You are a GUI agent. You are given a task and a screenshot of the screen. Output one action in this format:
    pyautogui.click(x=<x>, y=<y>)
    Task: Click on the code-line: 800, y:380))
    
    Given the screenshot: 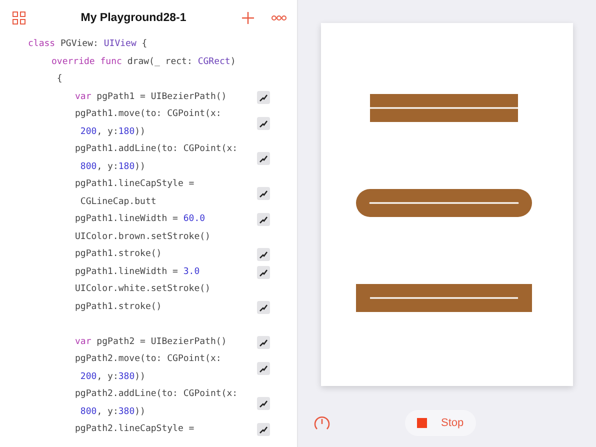 What is the action you would take?
    pyautogui.click(x=112, y=412)
    